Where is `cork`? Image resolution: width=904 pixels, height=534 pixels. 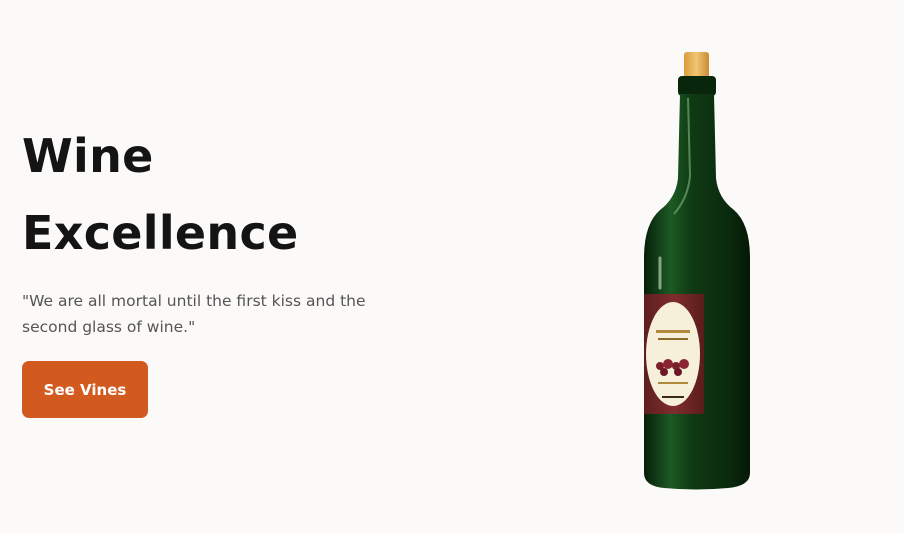
cork is located at coordinates (696, 65).